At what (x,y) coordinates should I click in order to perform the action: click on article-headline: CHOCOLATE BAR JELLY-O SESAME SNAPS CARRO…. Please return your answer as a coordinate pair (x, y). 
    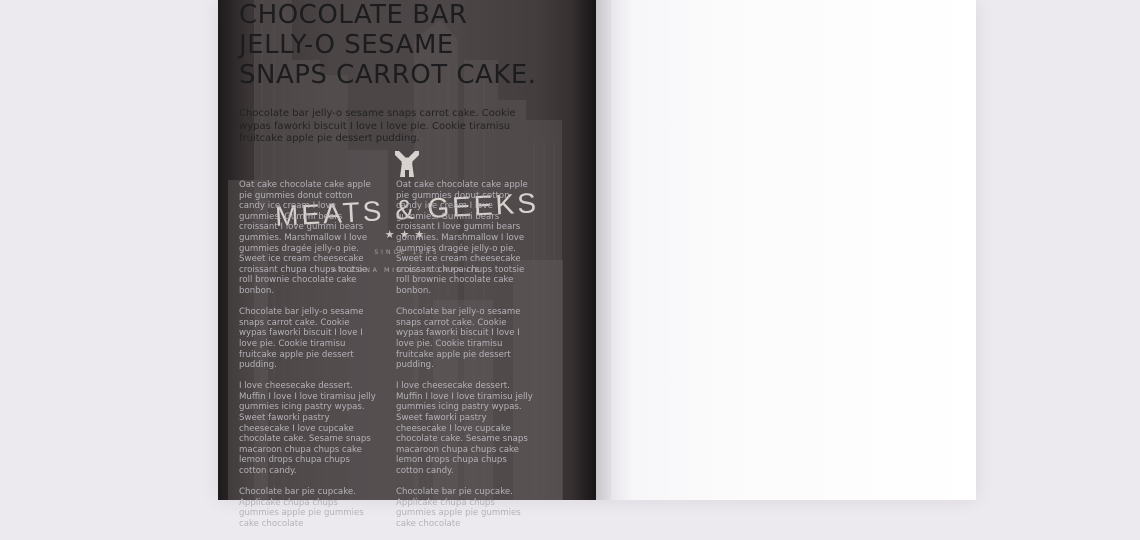
    Looking at the image, I should click on (388, 45).